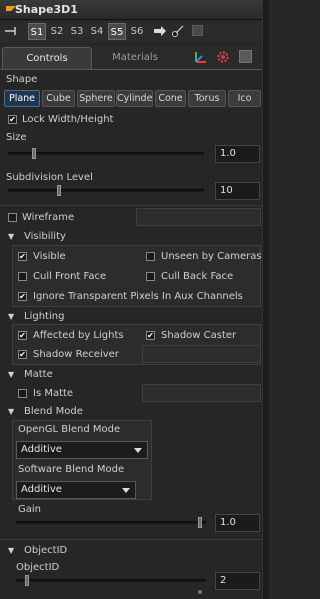 This screenshot has width=320, height=599. Describe the element at coordinates (22, 79) in the screenshot. I see `shape-label: Shape` at that location.